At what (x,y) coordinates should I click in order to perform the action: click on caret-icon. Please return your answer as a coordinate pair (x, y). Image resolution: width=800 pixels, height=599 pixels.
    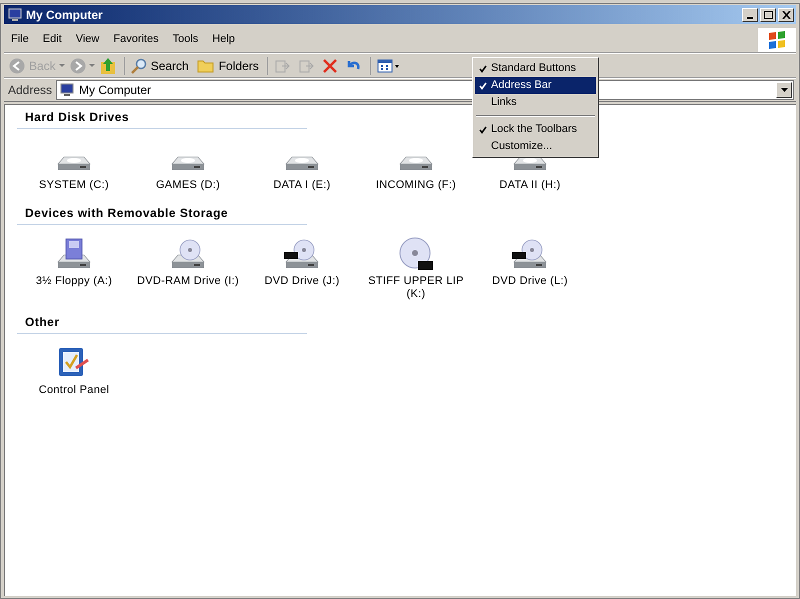
    Looking at the image, I should click on (784, 90).